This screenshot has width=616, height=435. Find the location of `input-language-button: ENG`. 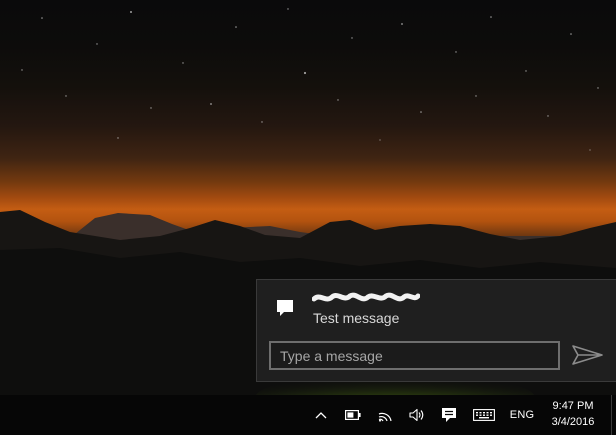

input-language-button: ENG is located at coordinates (522, 415).